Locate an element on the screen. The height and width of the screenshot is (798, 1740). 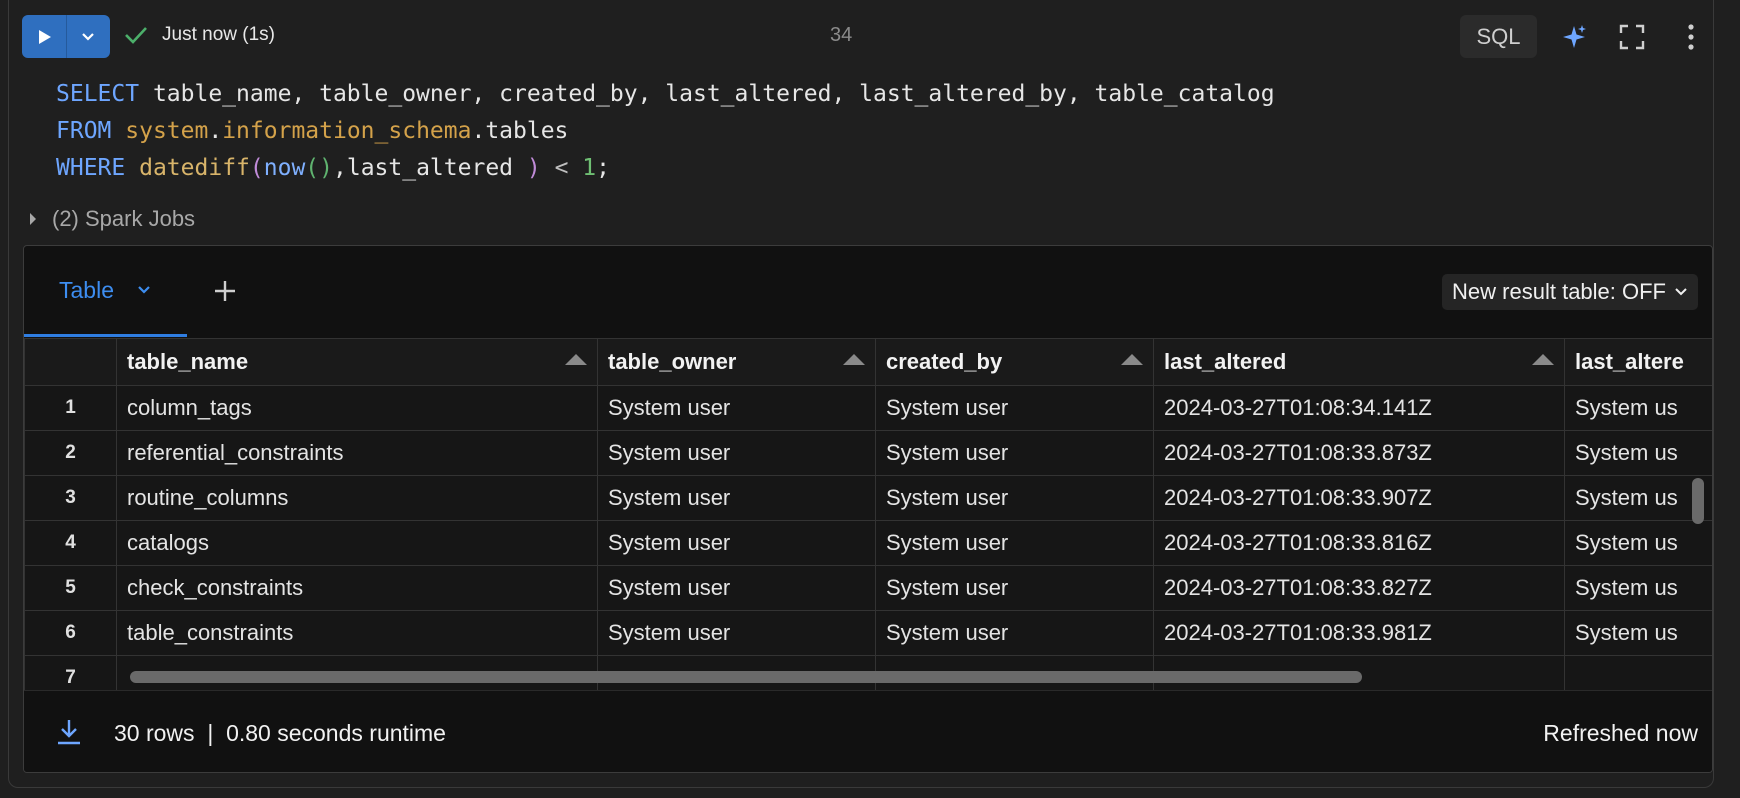
more-options-button is located at coordinates (1691, 37).